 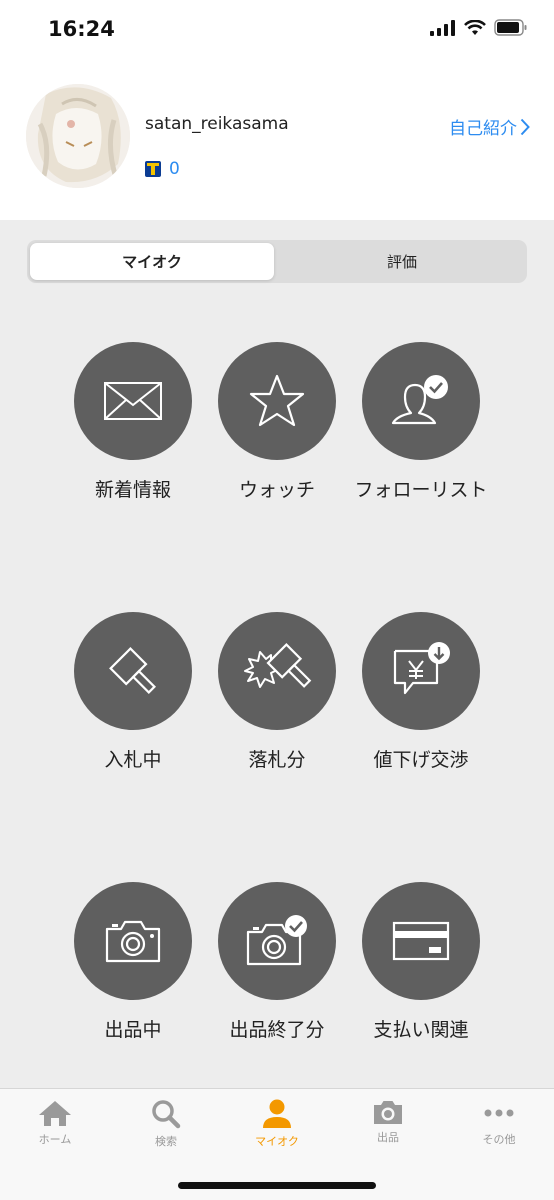 I want to click on menu-label: 出品終了分, so click(x=277, y=1030).